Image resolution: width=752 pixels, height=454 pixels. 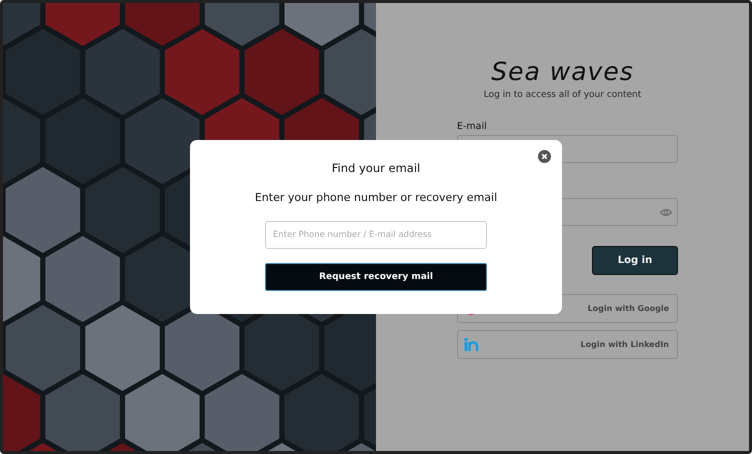 What do you see at coordinates (544, 156) in the screenshot?
I see `close-icon` at bounding box center [544, 156].